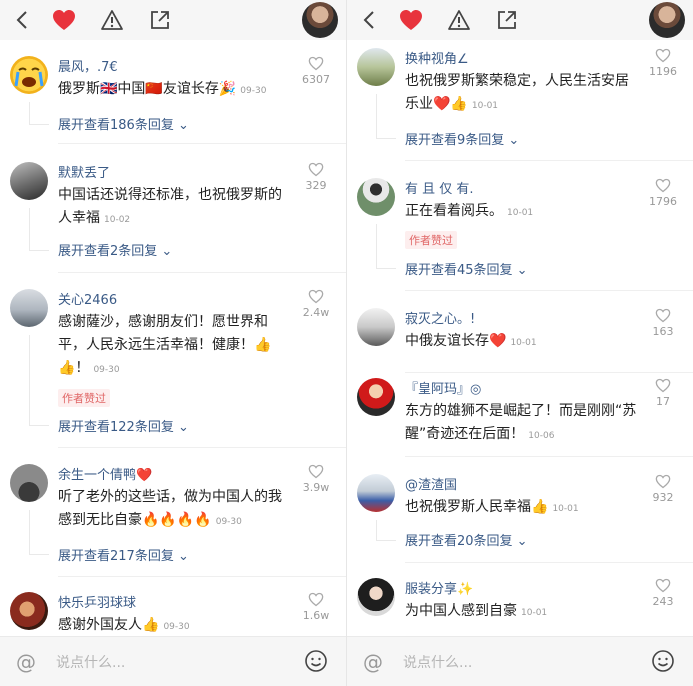 This screenshot has width=693, height=686. I want to click on comment-text: 感谢薩沙，感谢朋友们！愿世界和平，人民永远生活幸福！健康！👍👍！ 09-30, so click(174, 346).